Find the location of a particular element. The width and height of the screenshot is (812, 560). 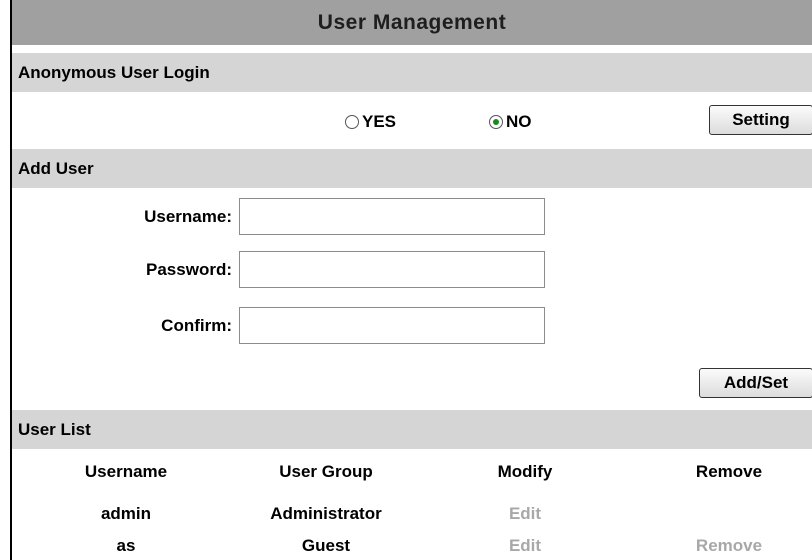

password-label: Password: is located at coordinates (189, 269).